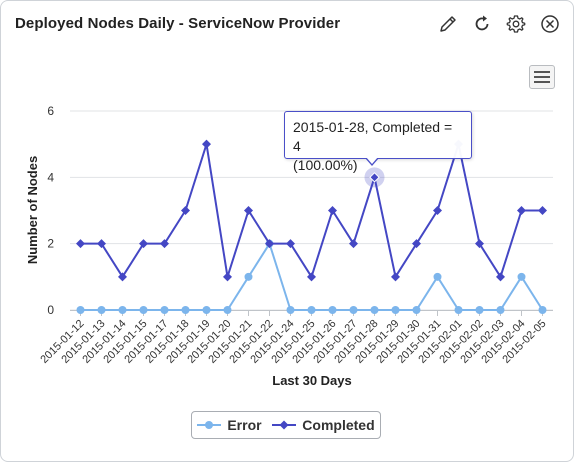 This screenshot has width=576, height=464. I want to click on x-axis-label: Last 30 Days, so click(312, 380).